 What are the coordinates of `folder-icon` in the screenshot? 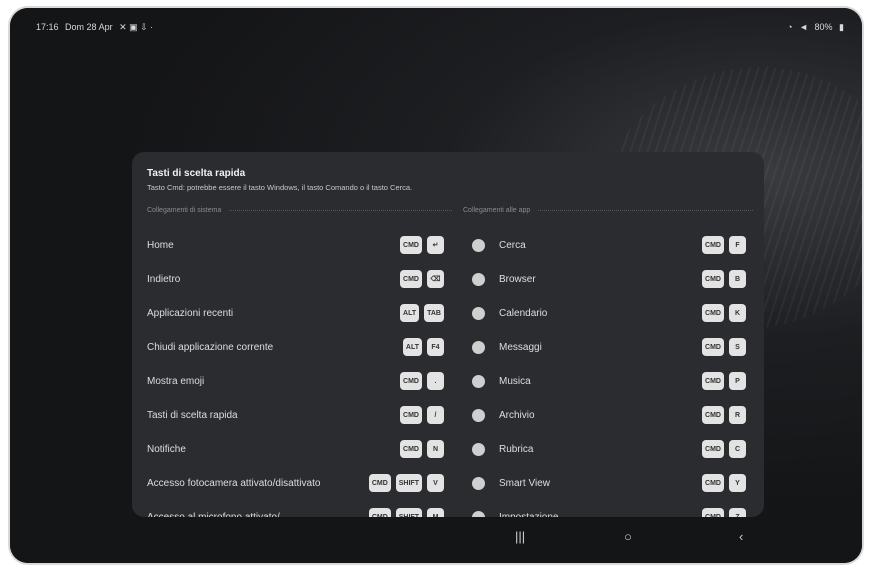 It's located at (478, 415).